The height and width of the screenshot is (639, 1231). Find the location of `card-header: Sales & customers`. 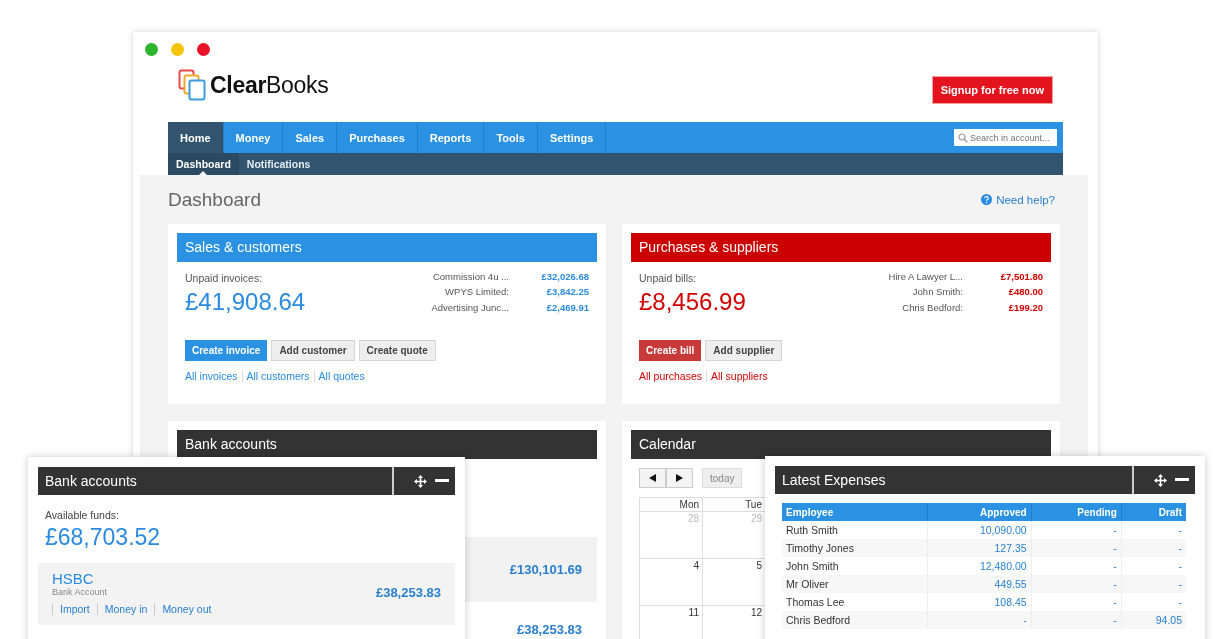

card-header: Sales & customers is located at coordinates (387, 247).